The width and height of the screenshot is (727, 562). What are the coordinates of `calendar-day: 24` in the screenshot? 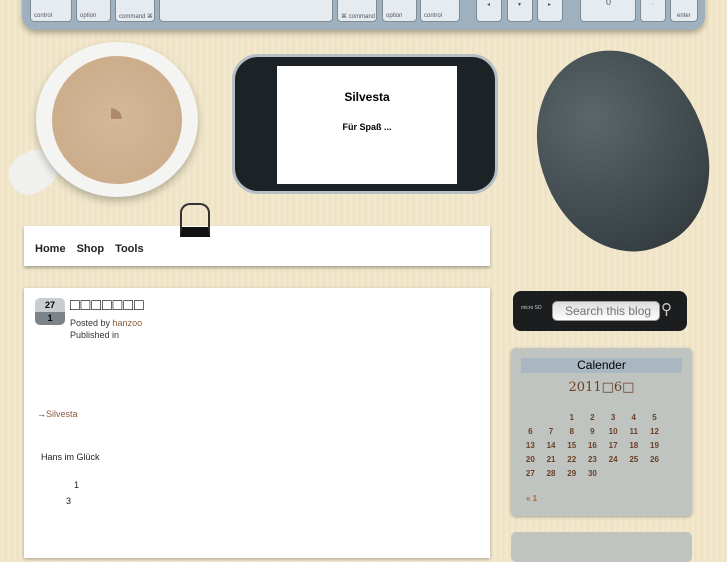 It's located at (613, 459).